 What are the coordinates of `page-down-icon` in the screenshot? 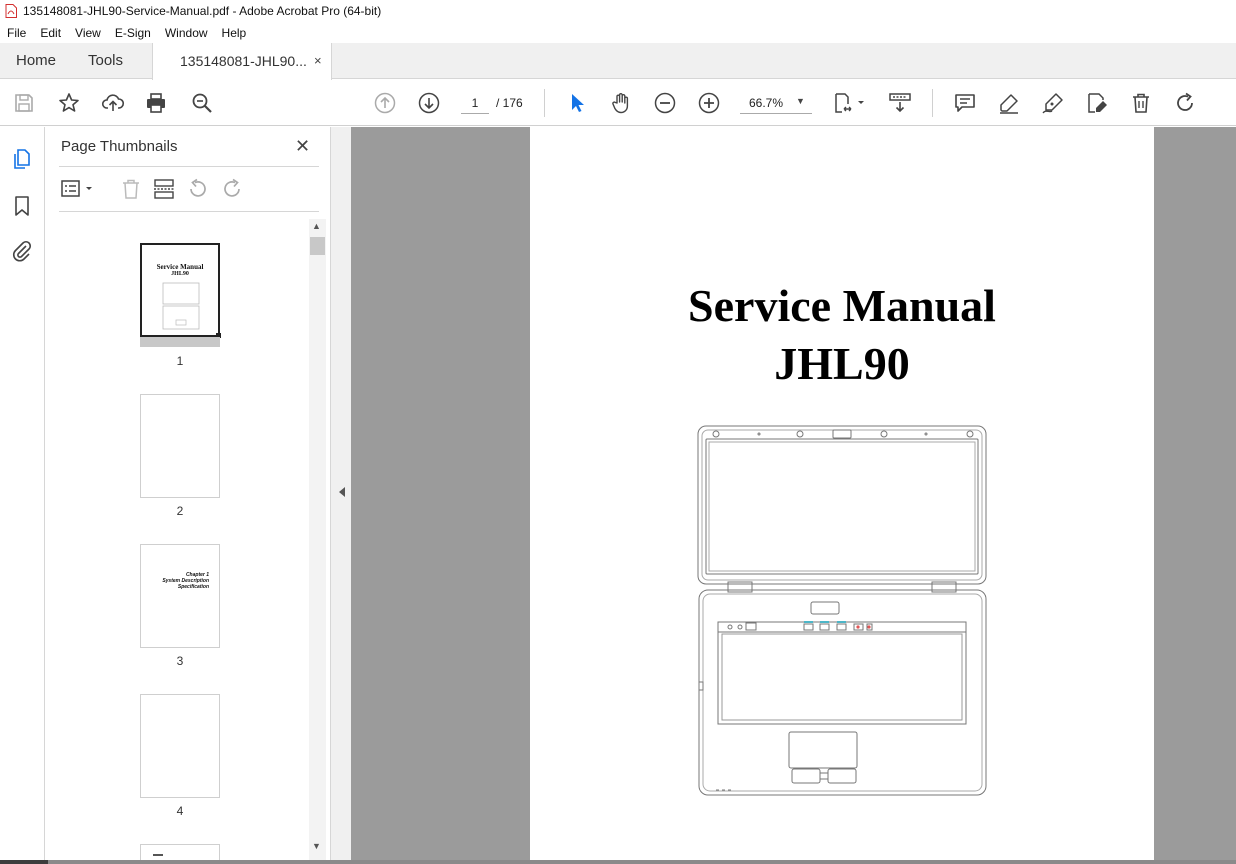 It's located at (429, 103).